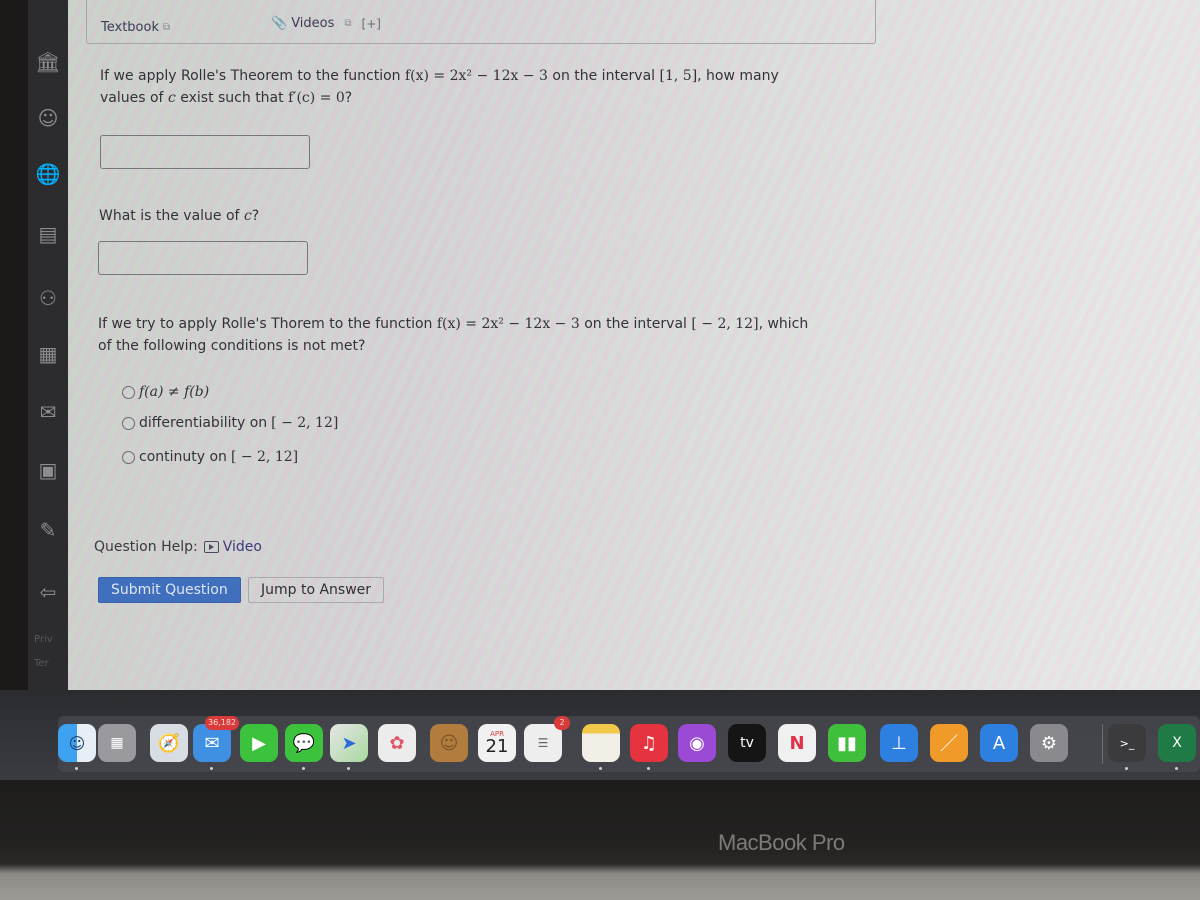 The image size is (1200, 900). Describe the element at coordinates (547, 739) in the screenshot. I see `reminders-icon: ☰ 2` at that location.